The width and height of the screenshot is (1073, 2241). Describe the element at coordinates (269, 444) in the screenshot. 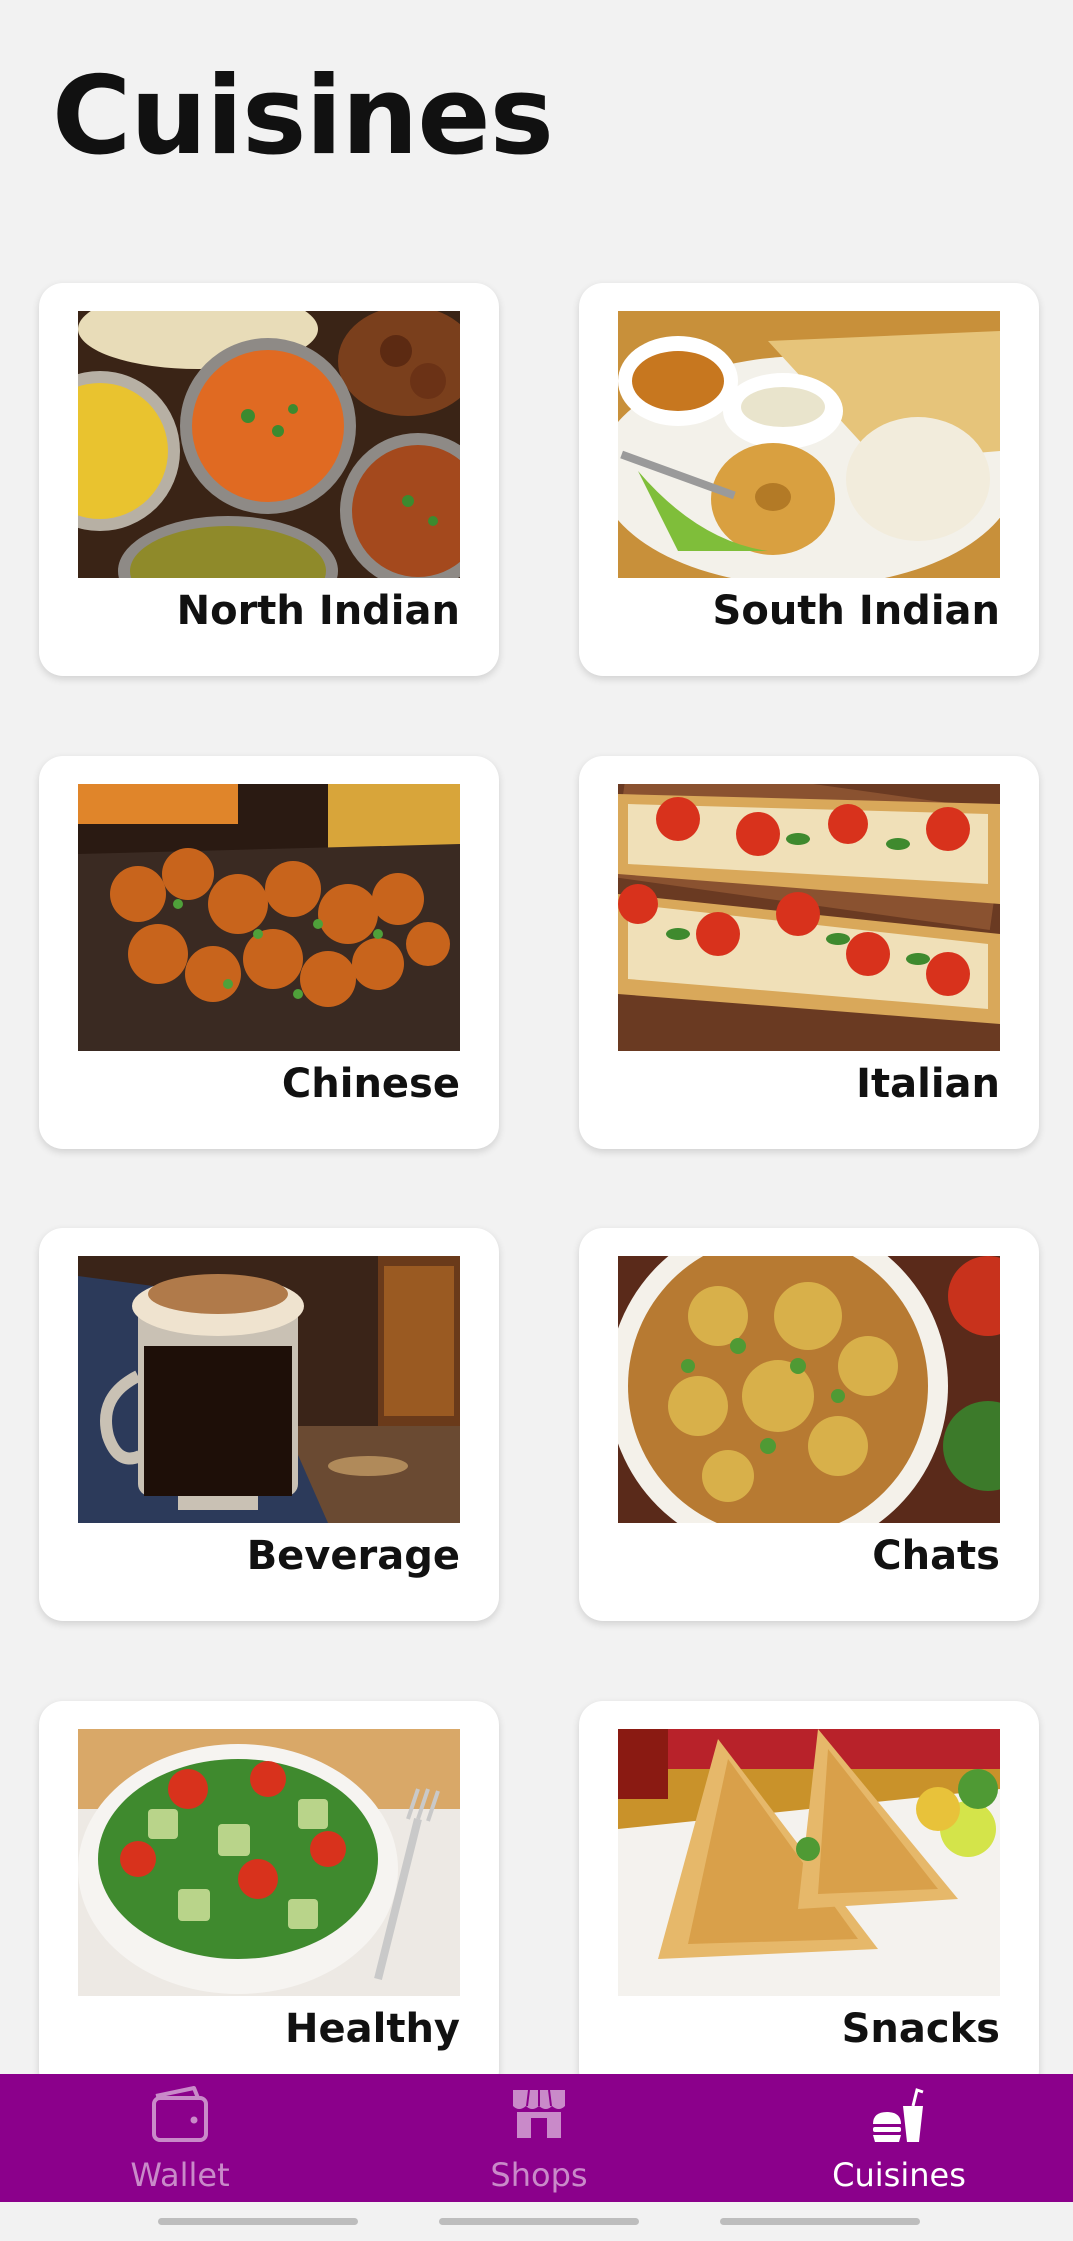

I see `north-indian-food-photo` at that location.